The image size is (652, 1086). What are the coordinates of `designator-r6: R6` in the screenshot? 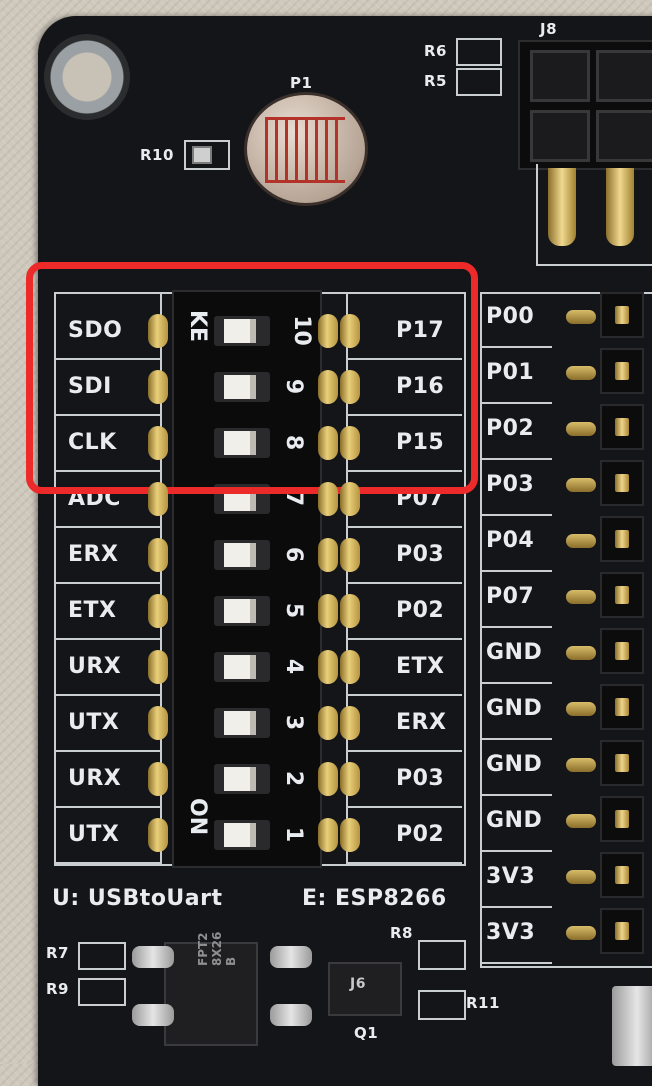 It's located at (435, 51).